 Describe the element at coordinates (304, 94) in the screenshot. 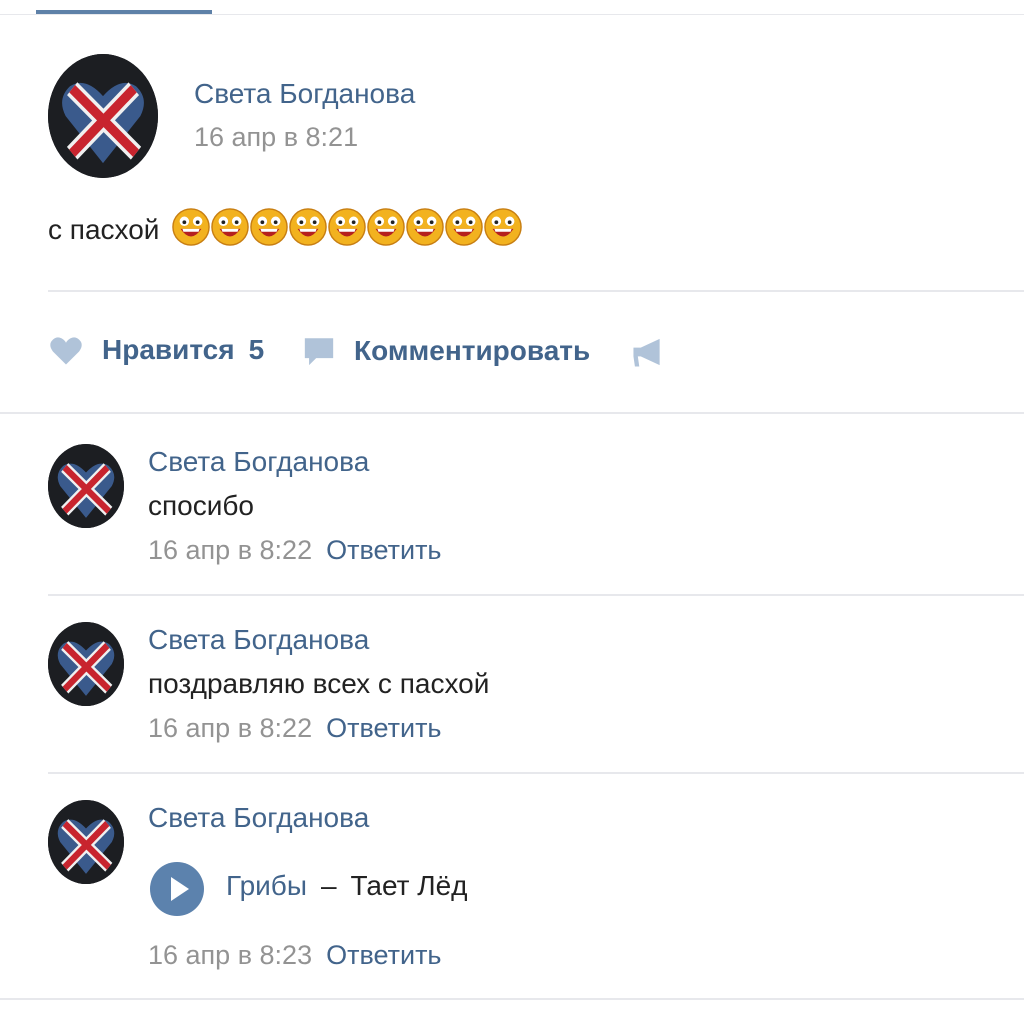

I see `post-author-name: Света Богданова` at that location.